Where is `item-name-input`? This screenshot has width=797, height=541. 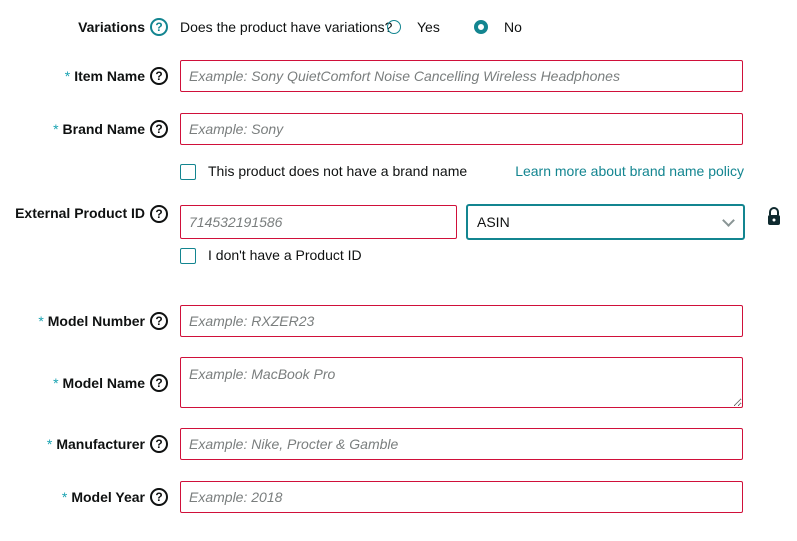
item-name-input is located at coordinates (461, 76).